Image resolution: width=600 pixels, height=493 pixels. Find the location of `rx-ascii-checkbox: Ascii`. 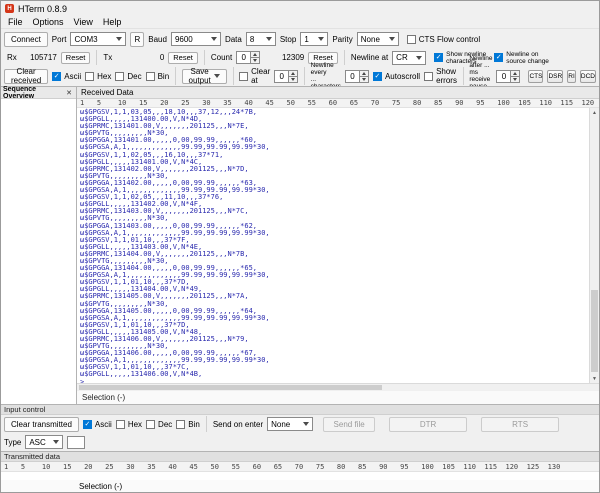

rx-ascii-checkbox: Ascii is located at coordinates (66, 76).